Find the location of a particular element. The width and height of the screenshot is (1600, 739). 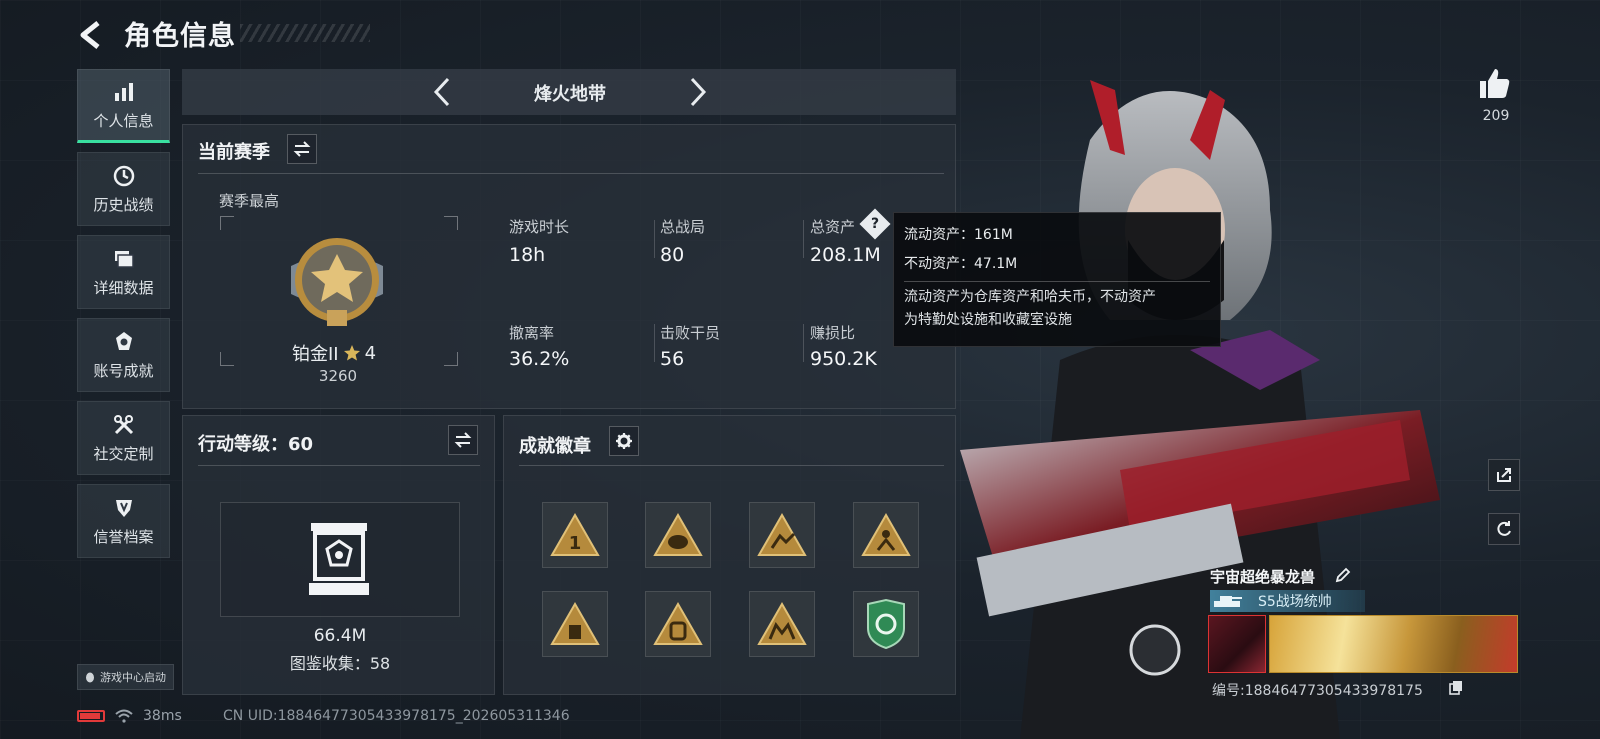

rank-score: 3260 is located at coordinates (338, 376).